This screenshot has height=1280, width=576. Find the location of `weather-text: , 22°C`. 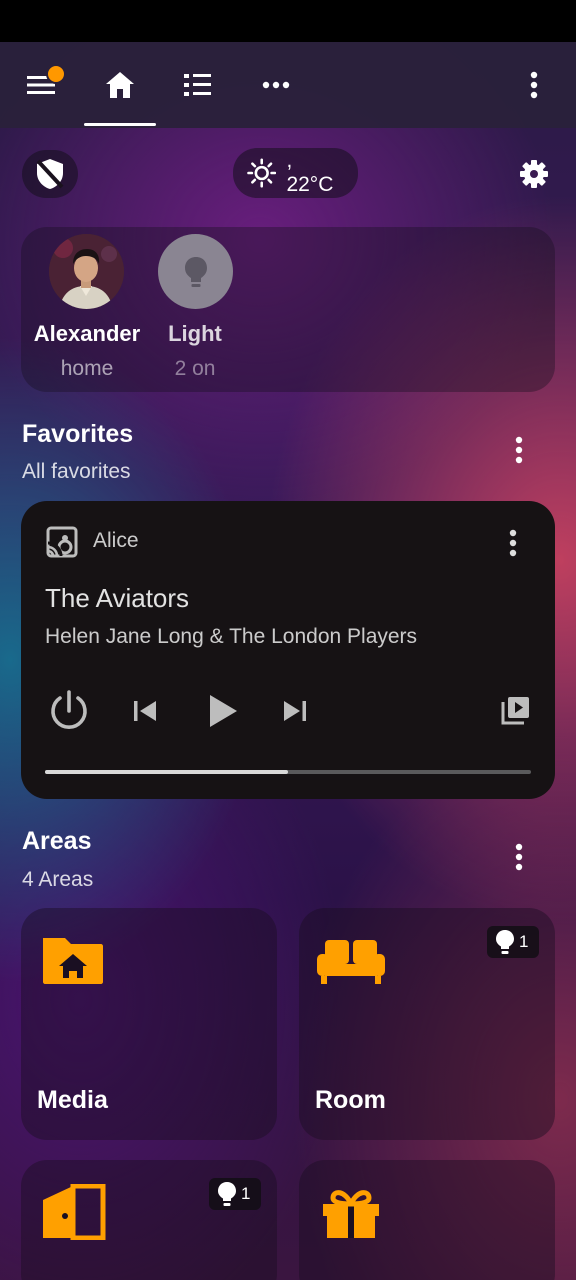

weather-text: , 22°C is located at coordinates (310, 172).